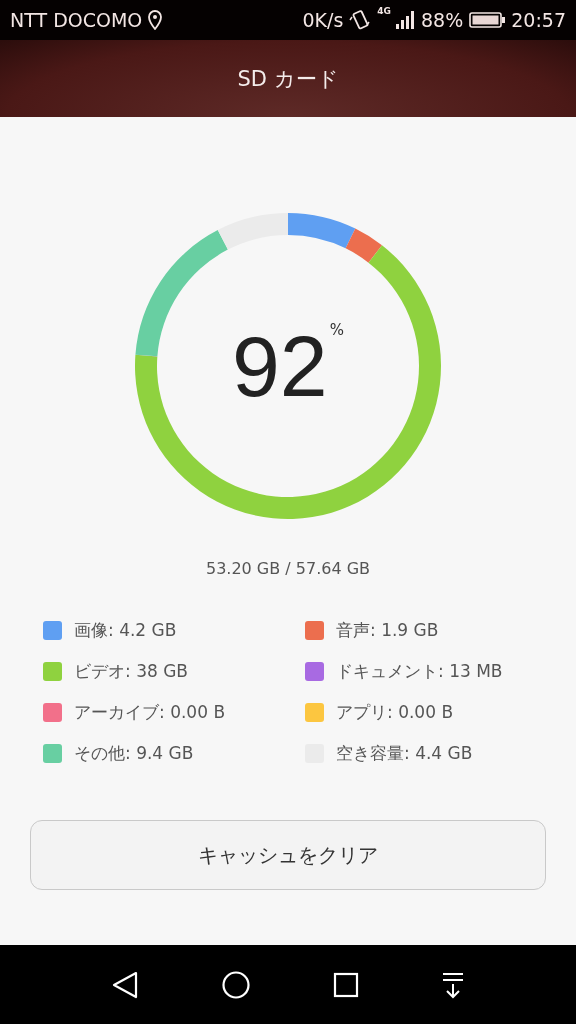  What do you see at coordinates (288, 568) in the screenshot?
I see `storage-summary: 53.20 GB / 57.64 GB` at bounding box center [288, 568].